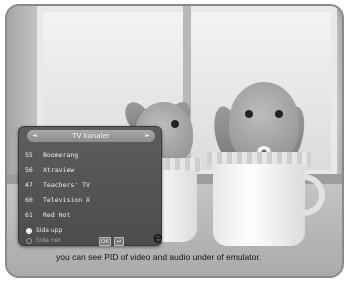  Describe the element at coordinates (59, 169) in the screenshot. I see `channel-name: Xtraview` at that location.